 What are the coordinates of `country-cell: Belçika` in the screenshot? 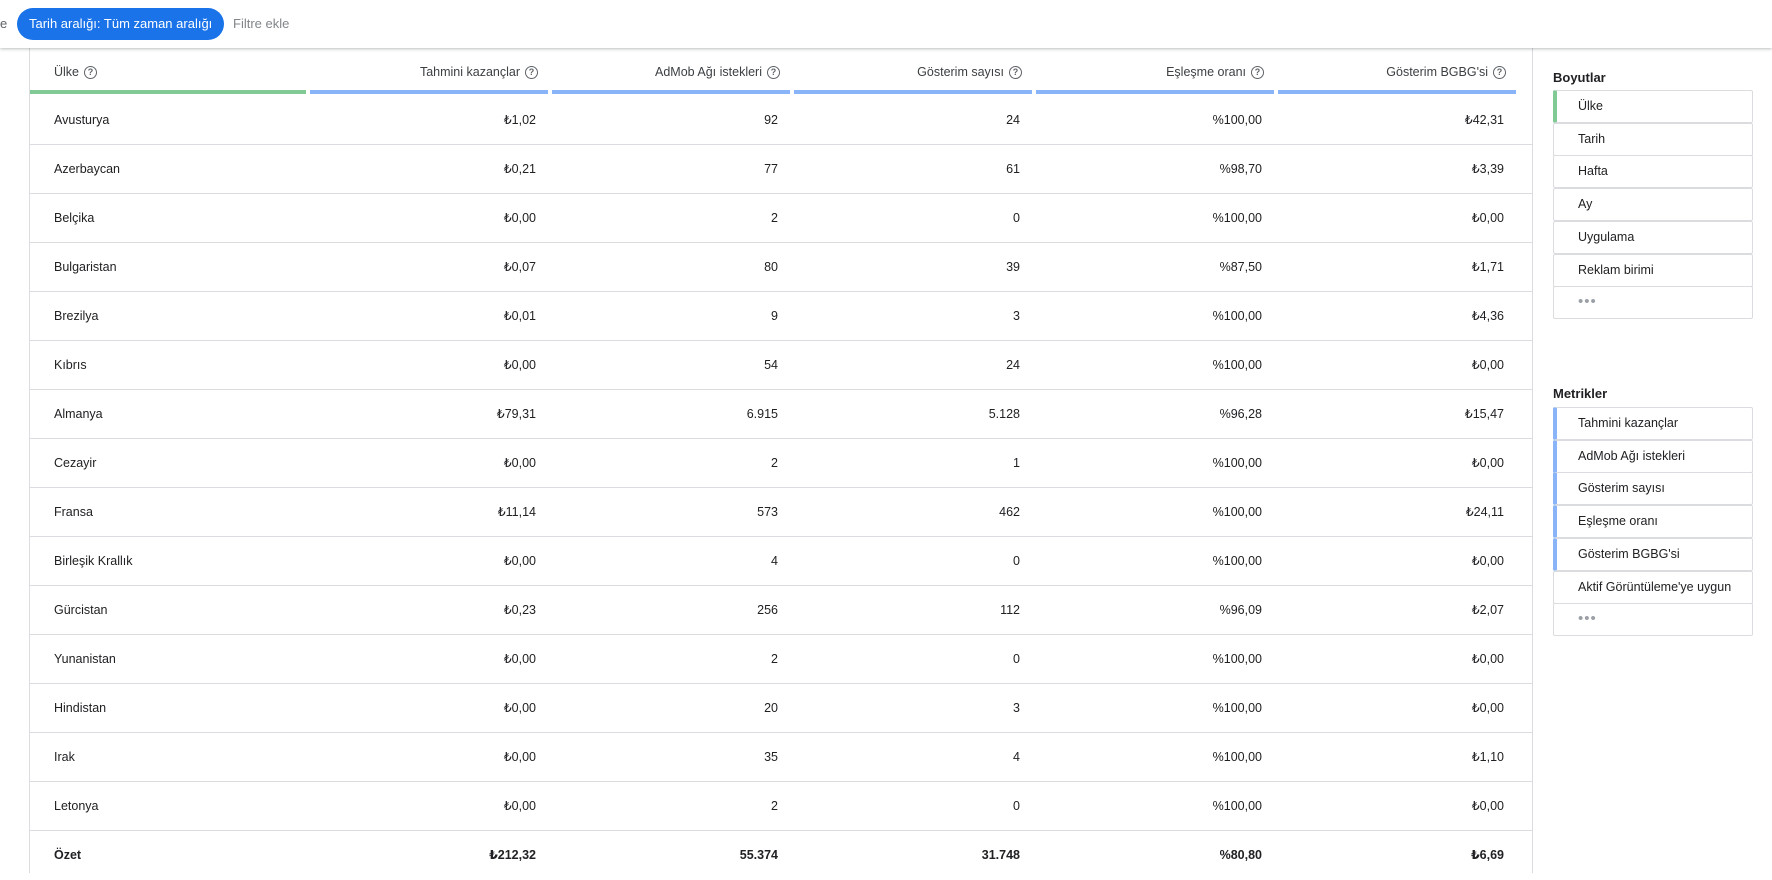 It's located at (74, 218).